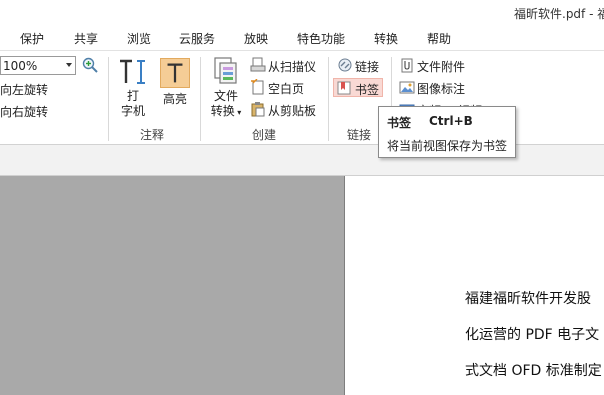  I want to click on blank-page-button: 空白页, so click(281, 87).